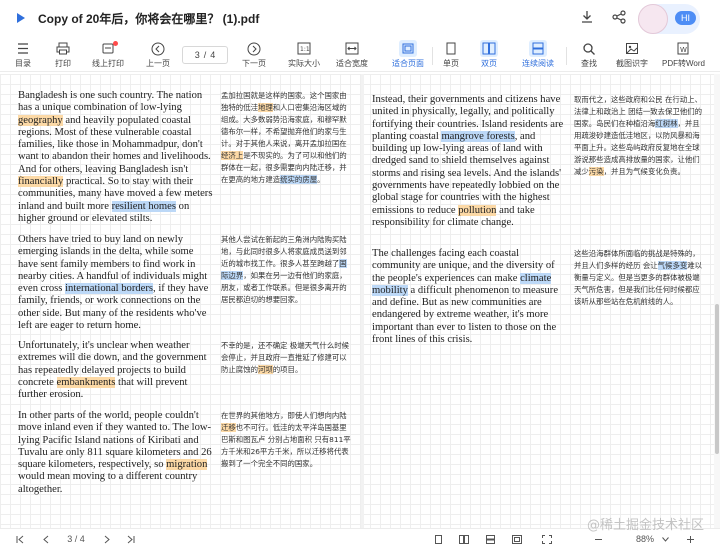  Describe the element at coordinates (149, 18) in the screenshot. I see `document-title: Copy of 20年后，你将会在哪里？ (1).pdf` at that location.